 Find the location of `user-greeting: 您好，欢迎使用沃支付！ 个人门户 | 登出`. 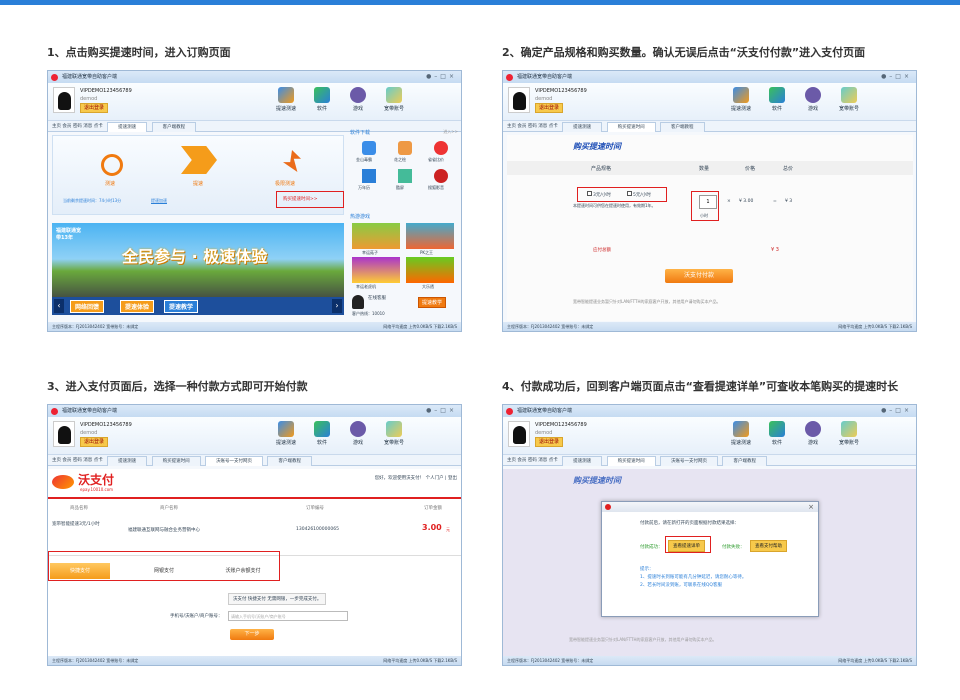

user-greeting: 您好，欢迎使用沃支付！ 个人门户 | 登出 is located at coordinates (416, 478).